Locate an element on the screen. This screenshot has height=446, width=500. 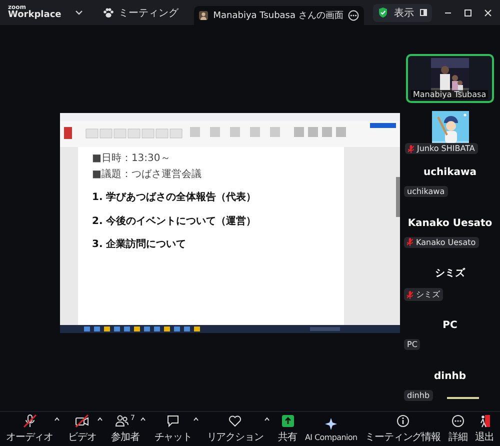
avatar-icon is located at coordinates (203, 15).